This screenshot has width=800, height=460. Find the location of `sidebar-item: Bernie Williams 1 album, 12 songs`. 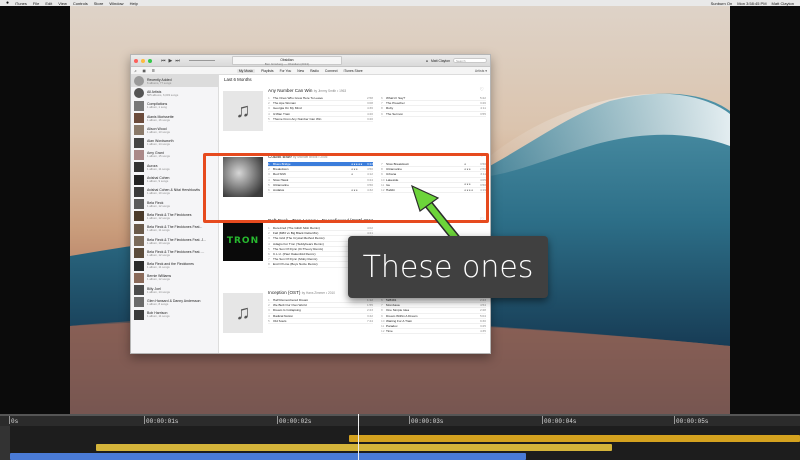

sidebar-item: Bernie Williams 1 album, 12 songs is located at coordinates (174, 278).